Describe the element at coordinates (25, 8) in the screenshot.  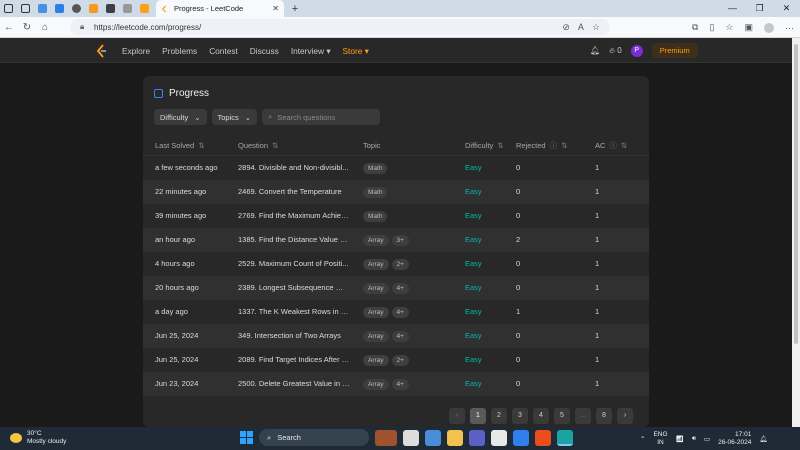
I see `tab-actions-icon` at that location.